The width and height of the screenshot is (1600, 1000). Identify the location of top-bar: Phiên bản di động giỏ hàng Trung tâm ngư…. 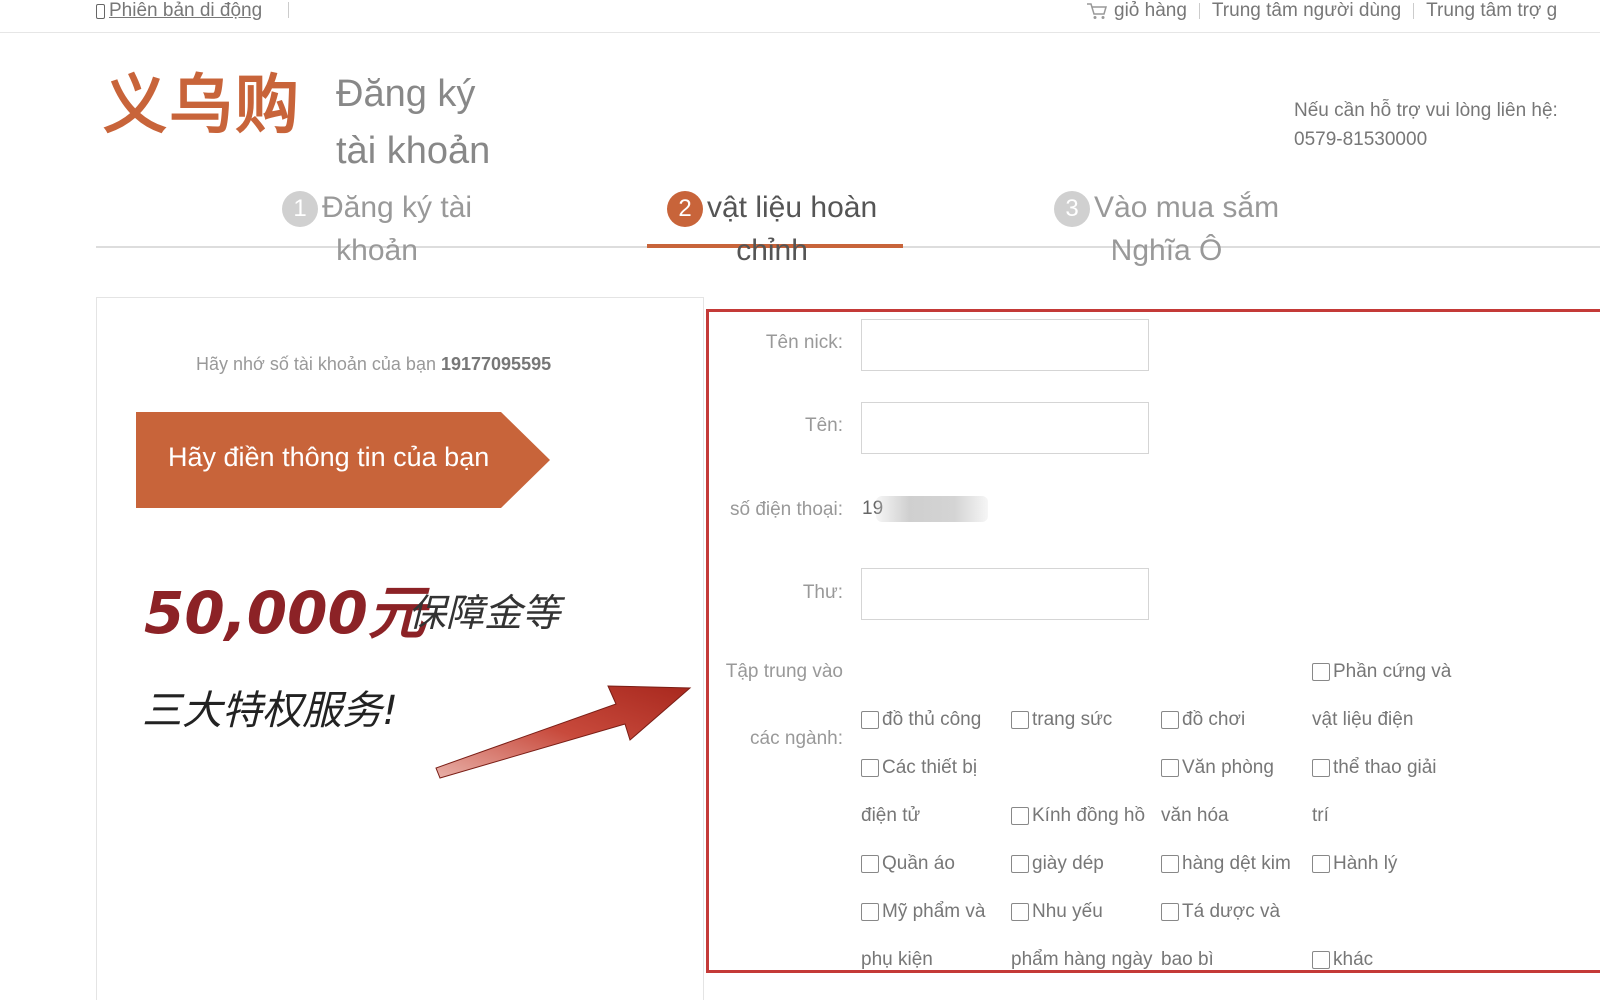
(800, 16).